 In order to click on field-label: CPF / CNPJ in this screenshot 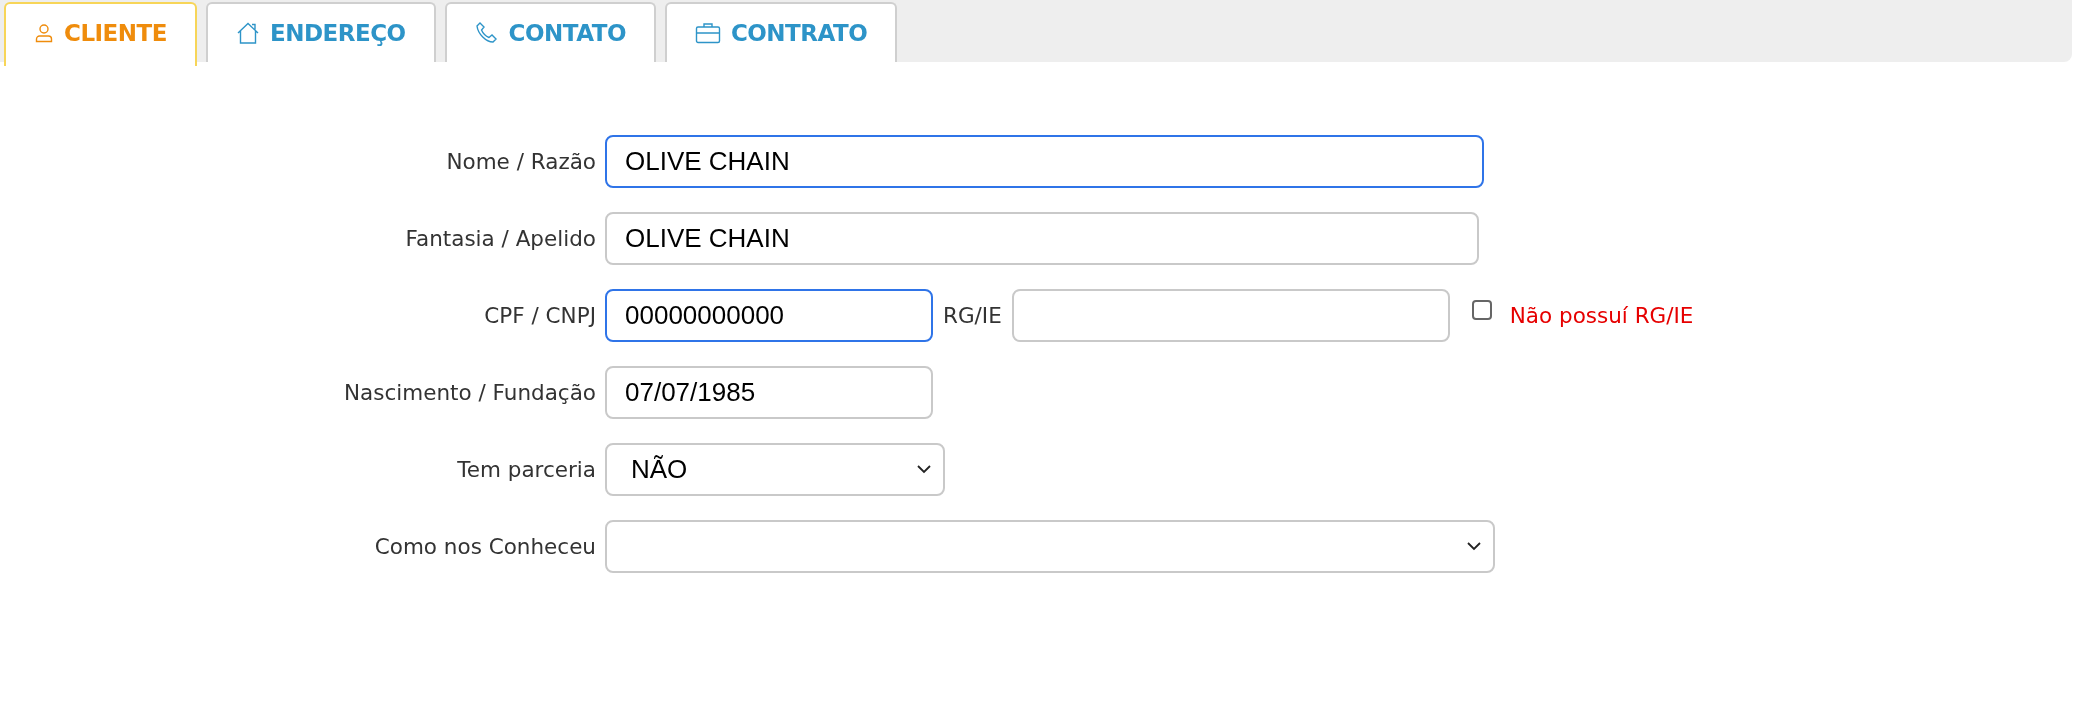, I will do `click(540, 315)`.